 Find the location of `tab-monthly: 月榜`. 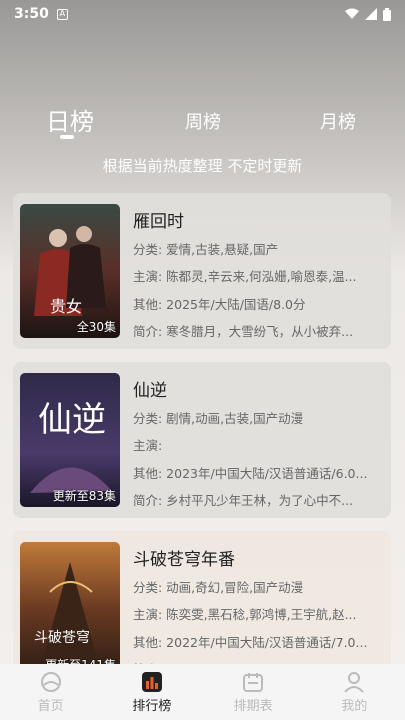

tab-monthly: 月榜 is located at coordinates (338, 121).